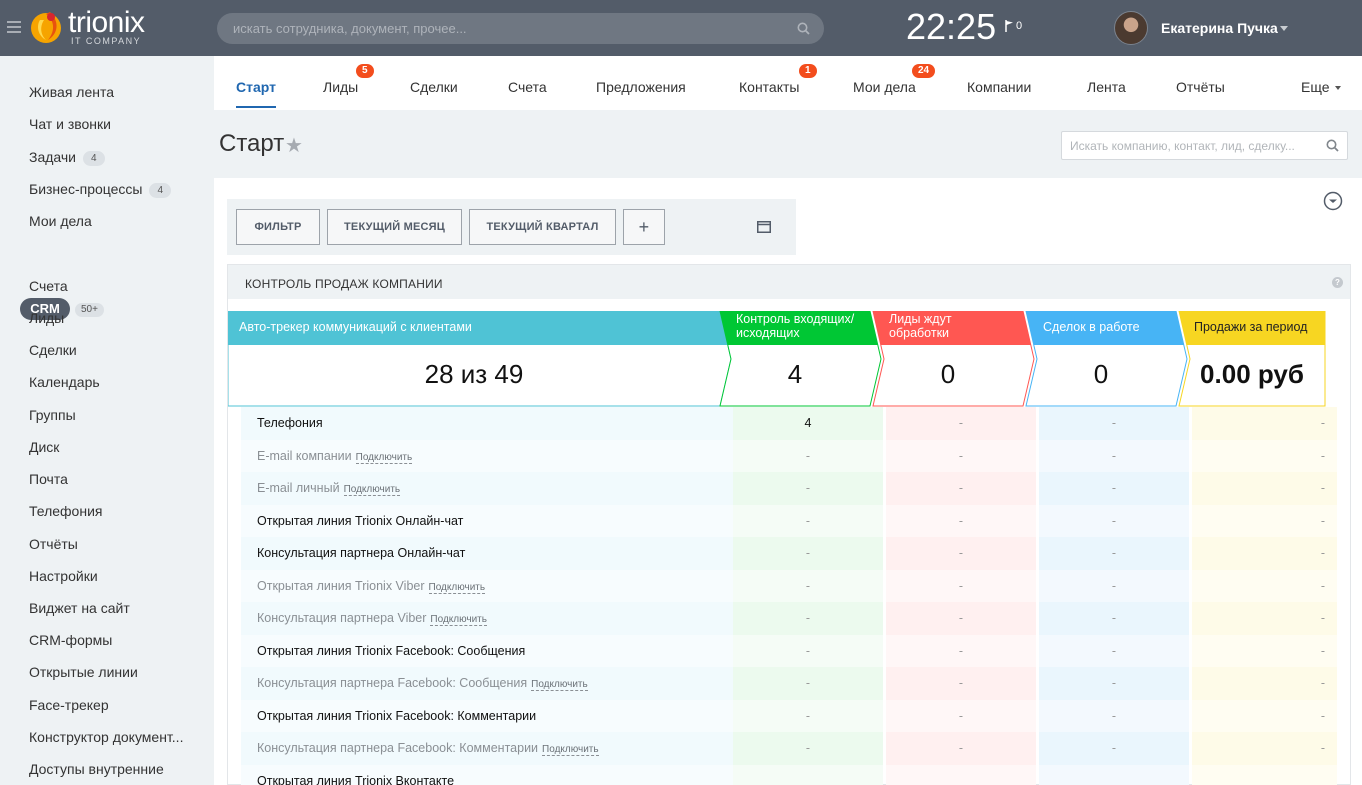 This screenshot has height=785, width=1362. What do you see at coordinates (808, 71) in the screenshot?
I see `tab-counter: 1` at bounding box center [808, 71].